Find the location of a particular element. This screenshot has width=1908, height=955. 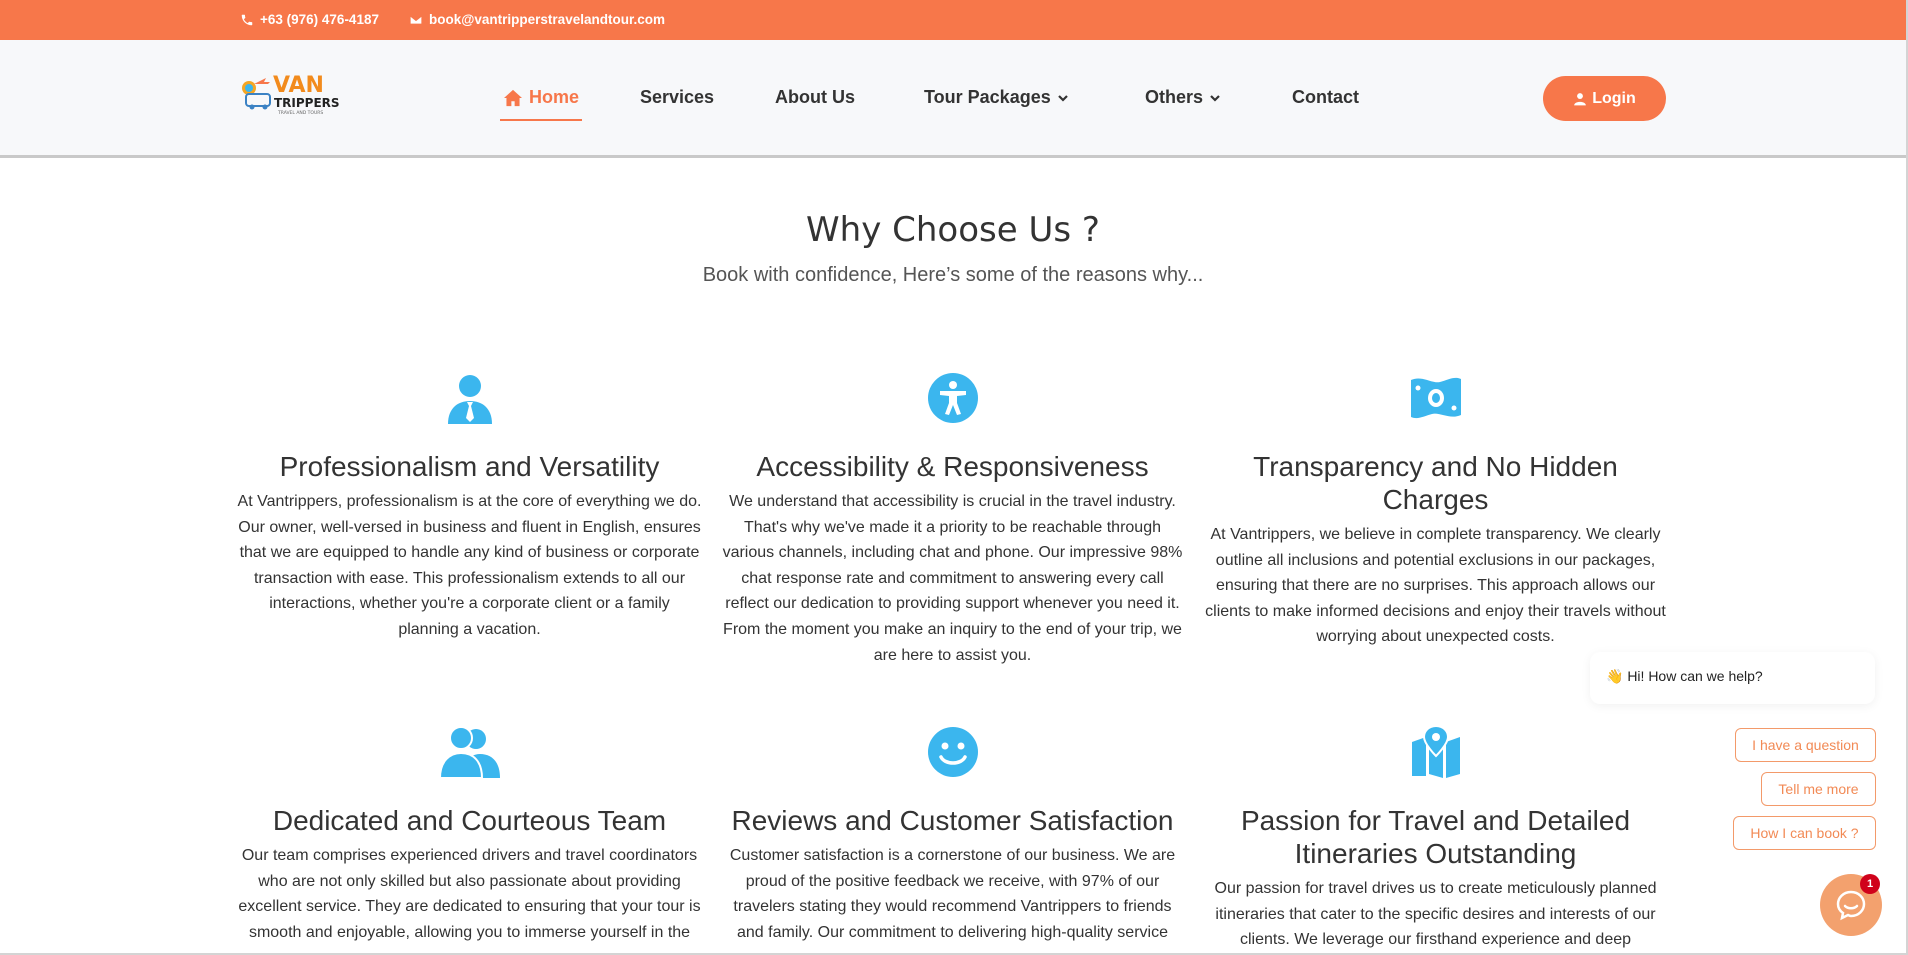

nav-home: Home is located at coordinates (541, 97).